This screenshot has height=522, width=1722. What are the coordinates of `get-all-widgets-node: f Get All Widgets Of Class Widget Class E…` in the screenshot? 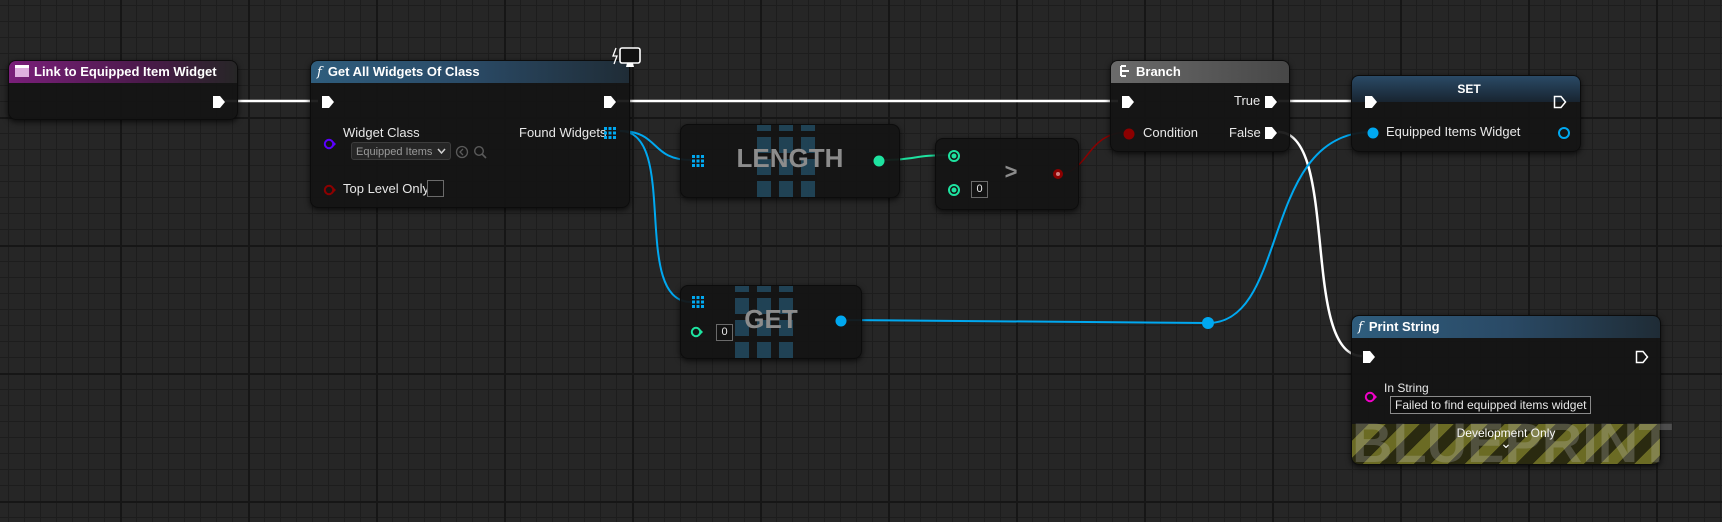 It's located at (470, 134).